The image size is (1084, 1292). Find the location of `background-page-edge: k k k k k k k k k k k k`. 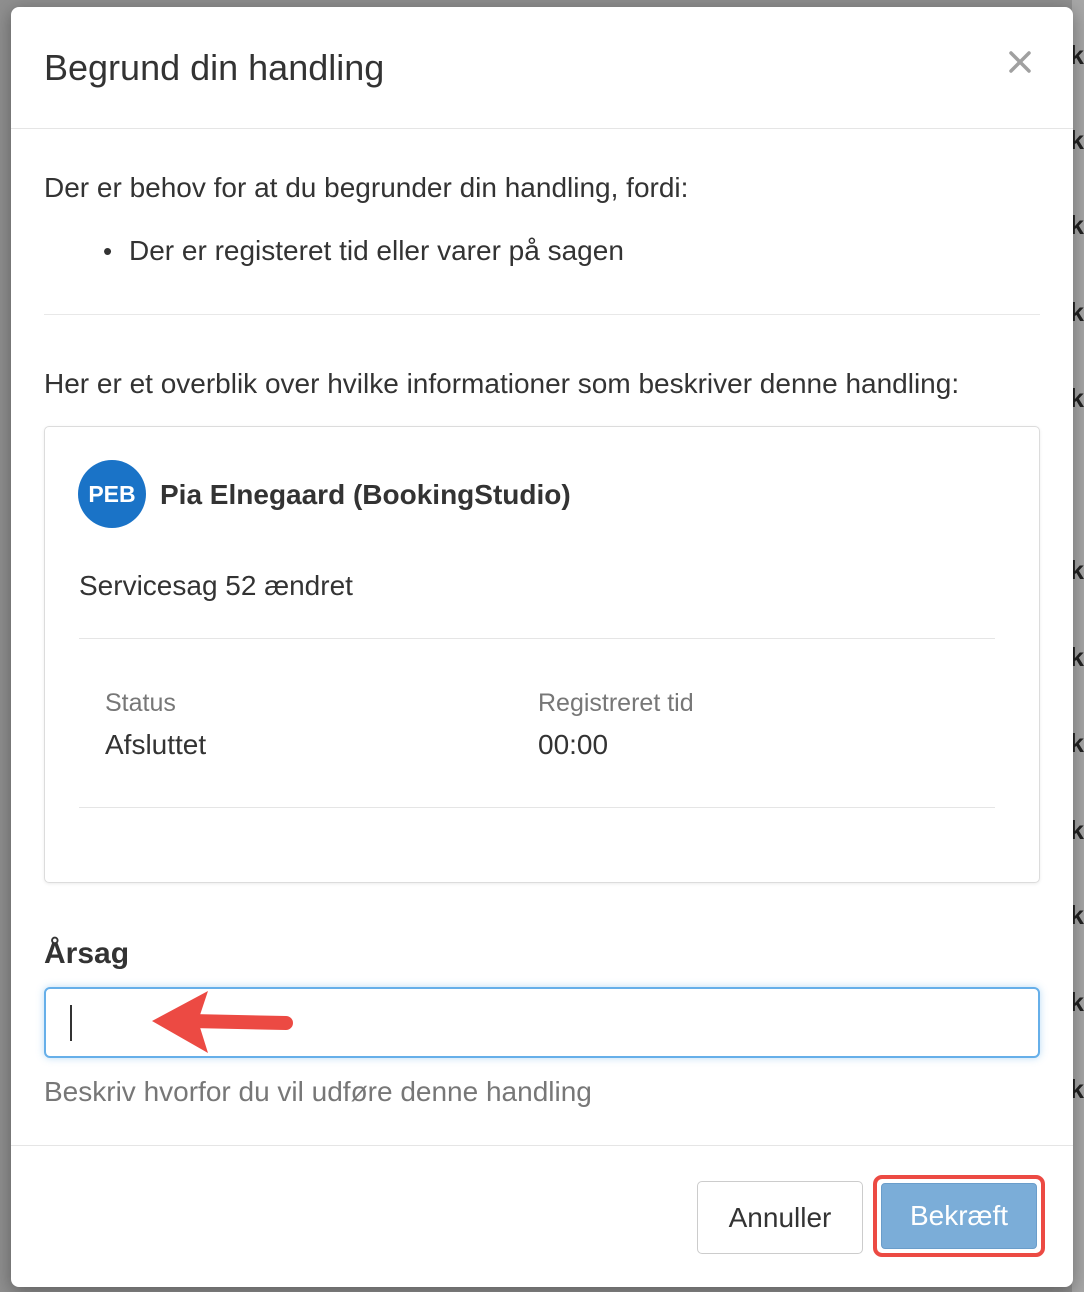

background-page-edge: k k k k k k k k k k k k is located at coordinates (1077, 646).